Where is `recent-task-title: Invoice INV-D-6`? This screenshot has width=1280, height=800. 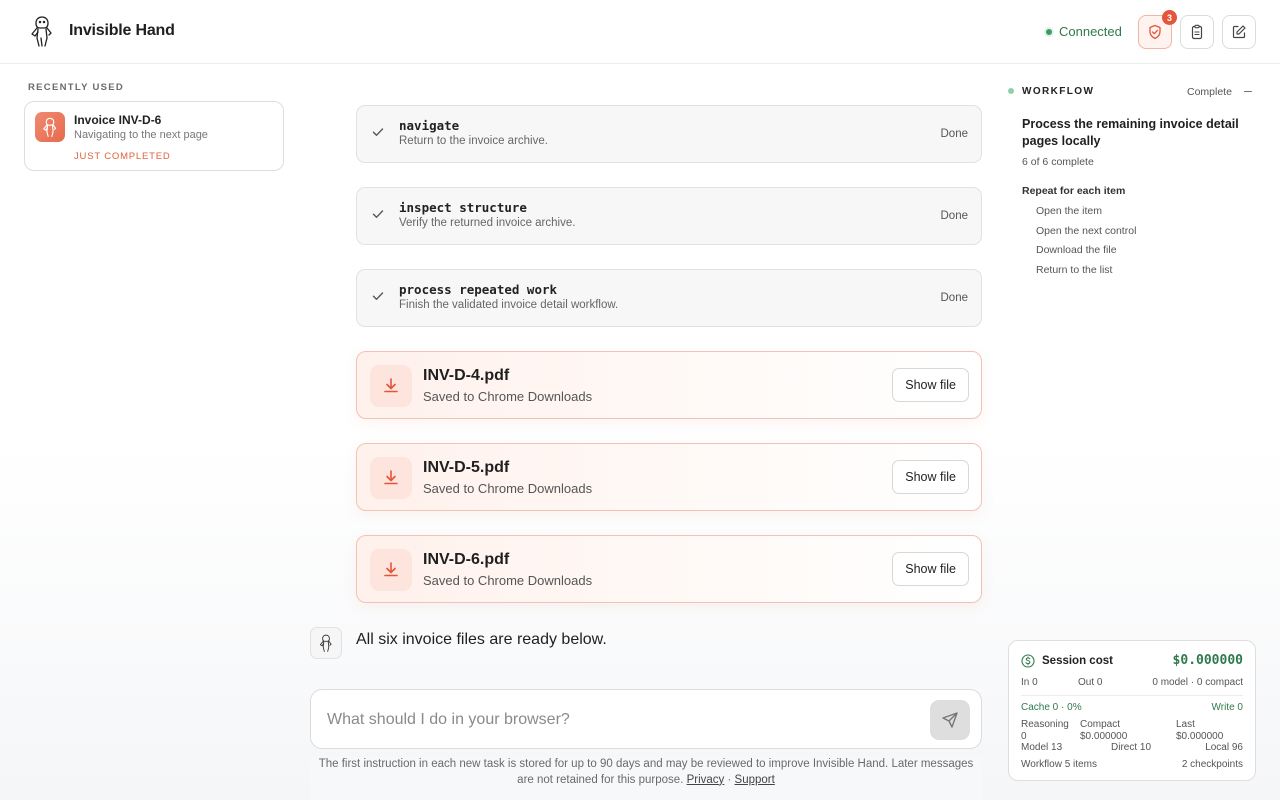
recent-task-title: Invoice INV-D-6 is located at coordinates (118, 120).